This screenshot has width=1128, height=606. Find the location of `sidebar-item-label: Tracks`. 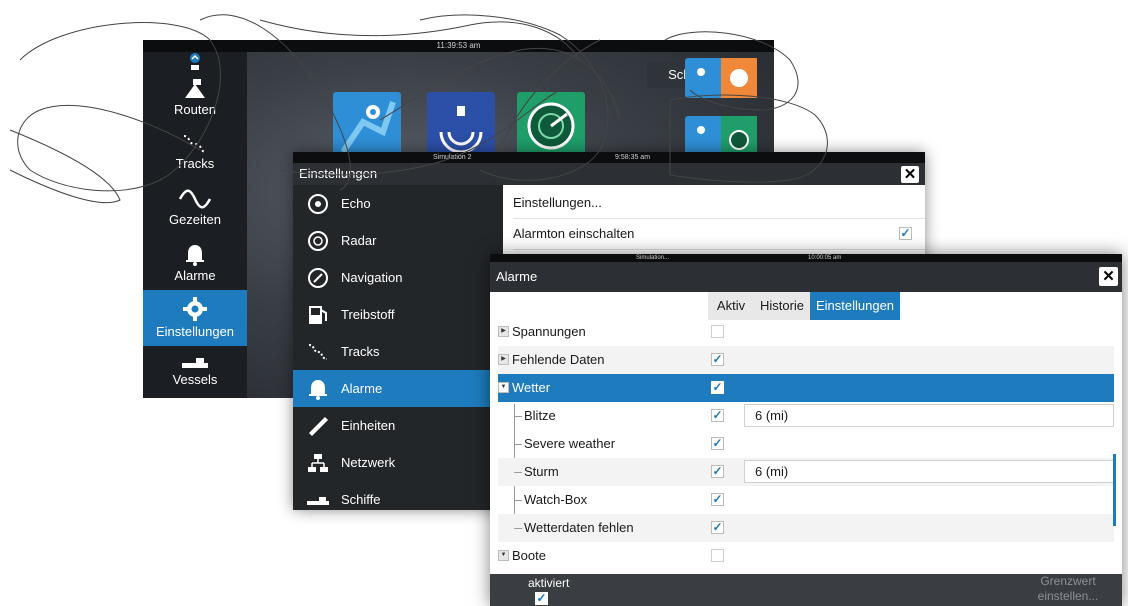

sidebar-item-label: Tracks is located at coordinates (360, 351).